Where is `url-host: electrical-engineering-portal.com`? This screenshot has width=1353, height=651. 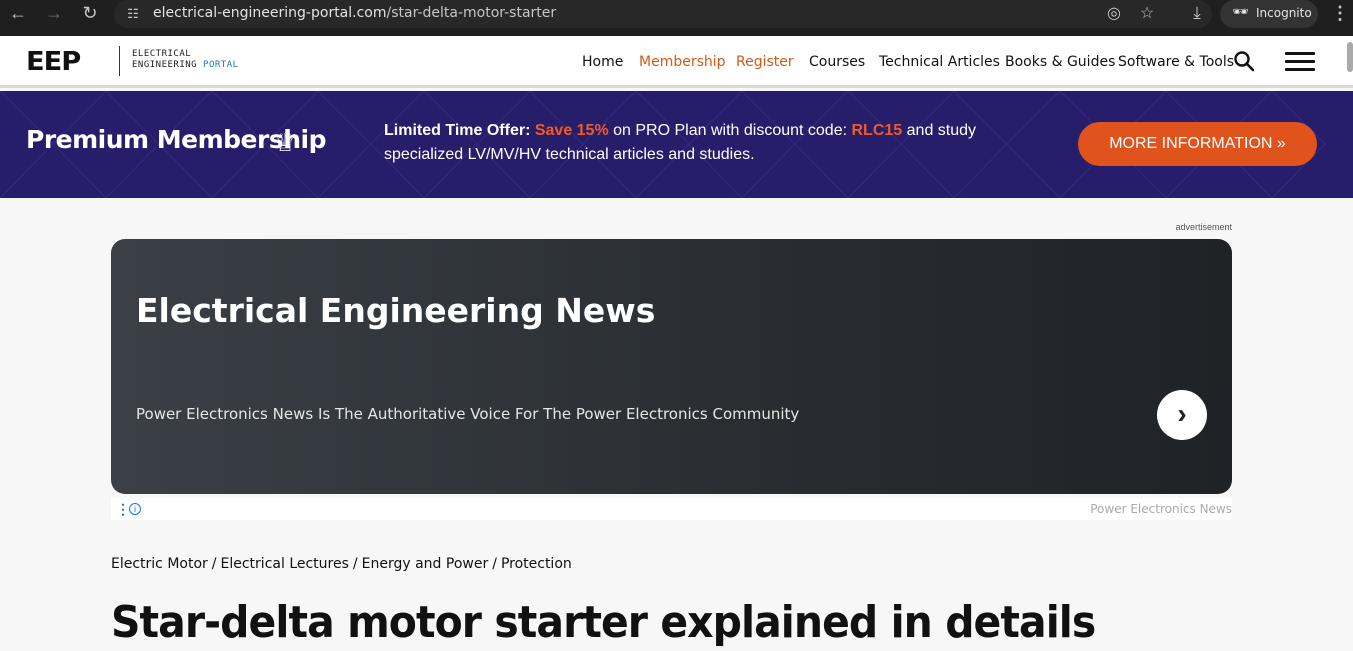 url-host: electrical-engineering-portal.com is located at coordinates (270, 13).